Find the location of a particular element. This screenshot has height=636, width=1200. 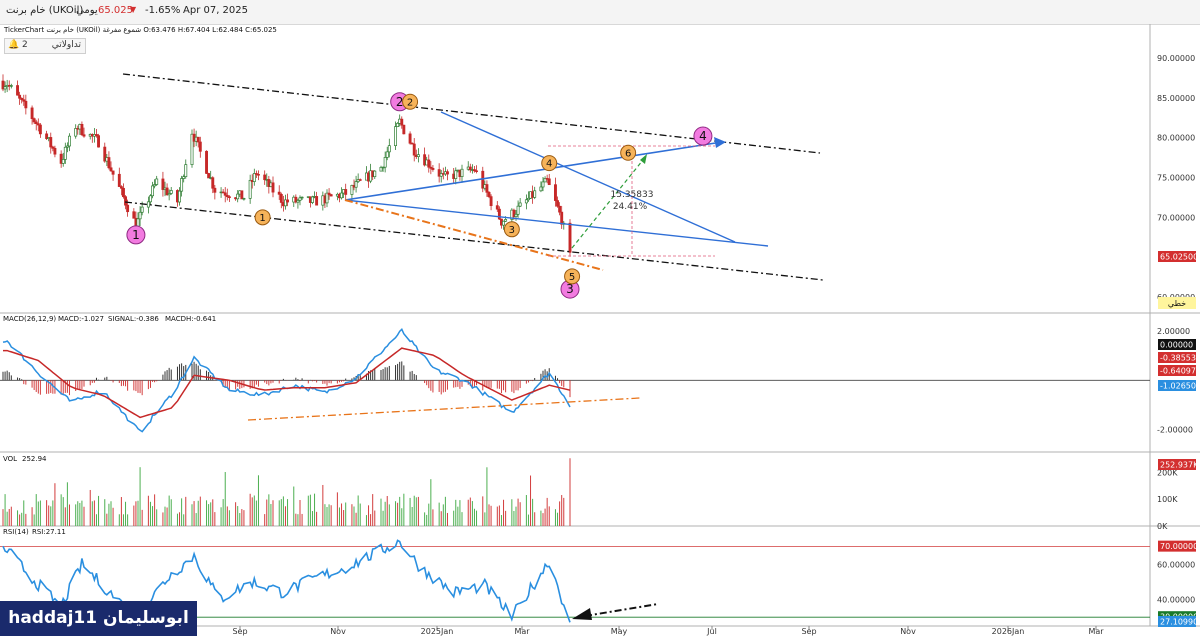

macd-title: MACD(26,12,9) is located at coordinates (29, 319).